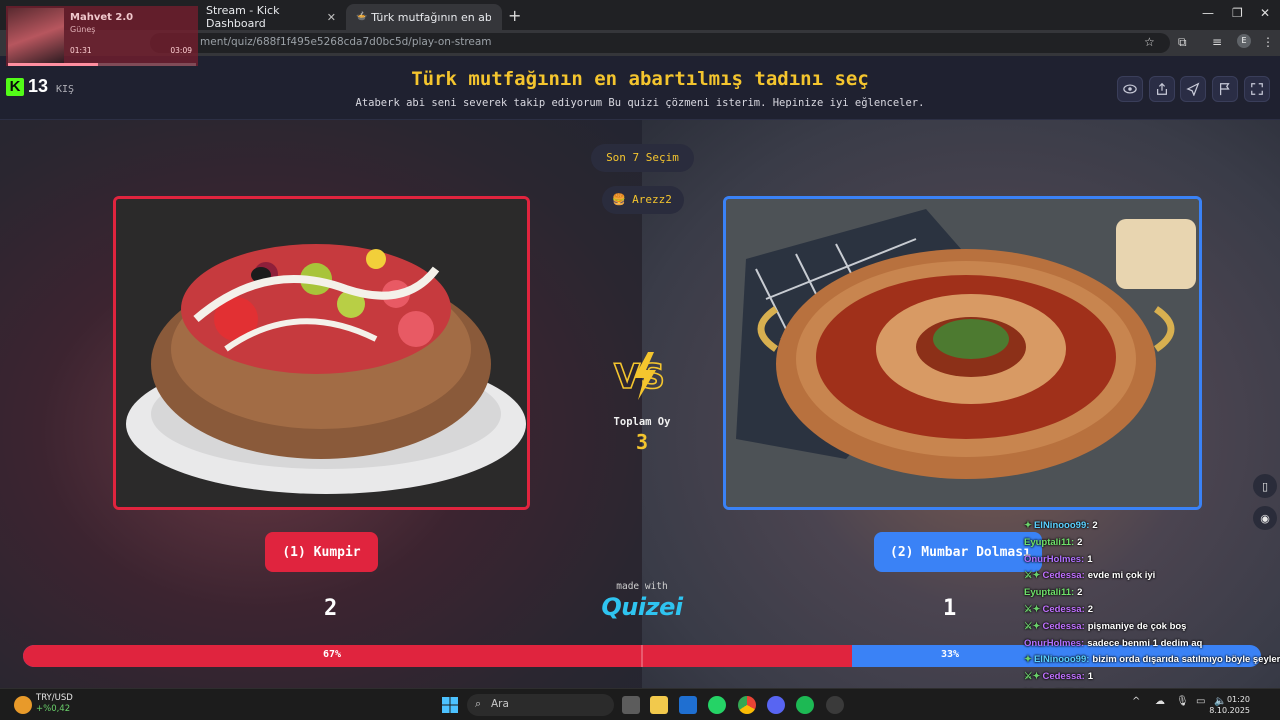 This screenshot has width=1280, height=720. What do you see at coordinates (642, 607) in the screenshot?
I see `quizei-logo: Quizei` at bounding box center [642, 607].